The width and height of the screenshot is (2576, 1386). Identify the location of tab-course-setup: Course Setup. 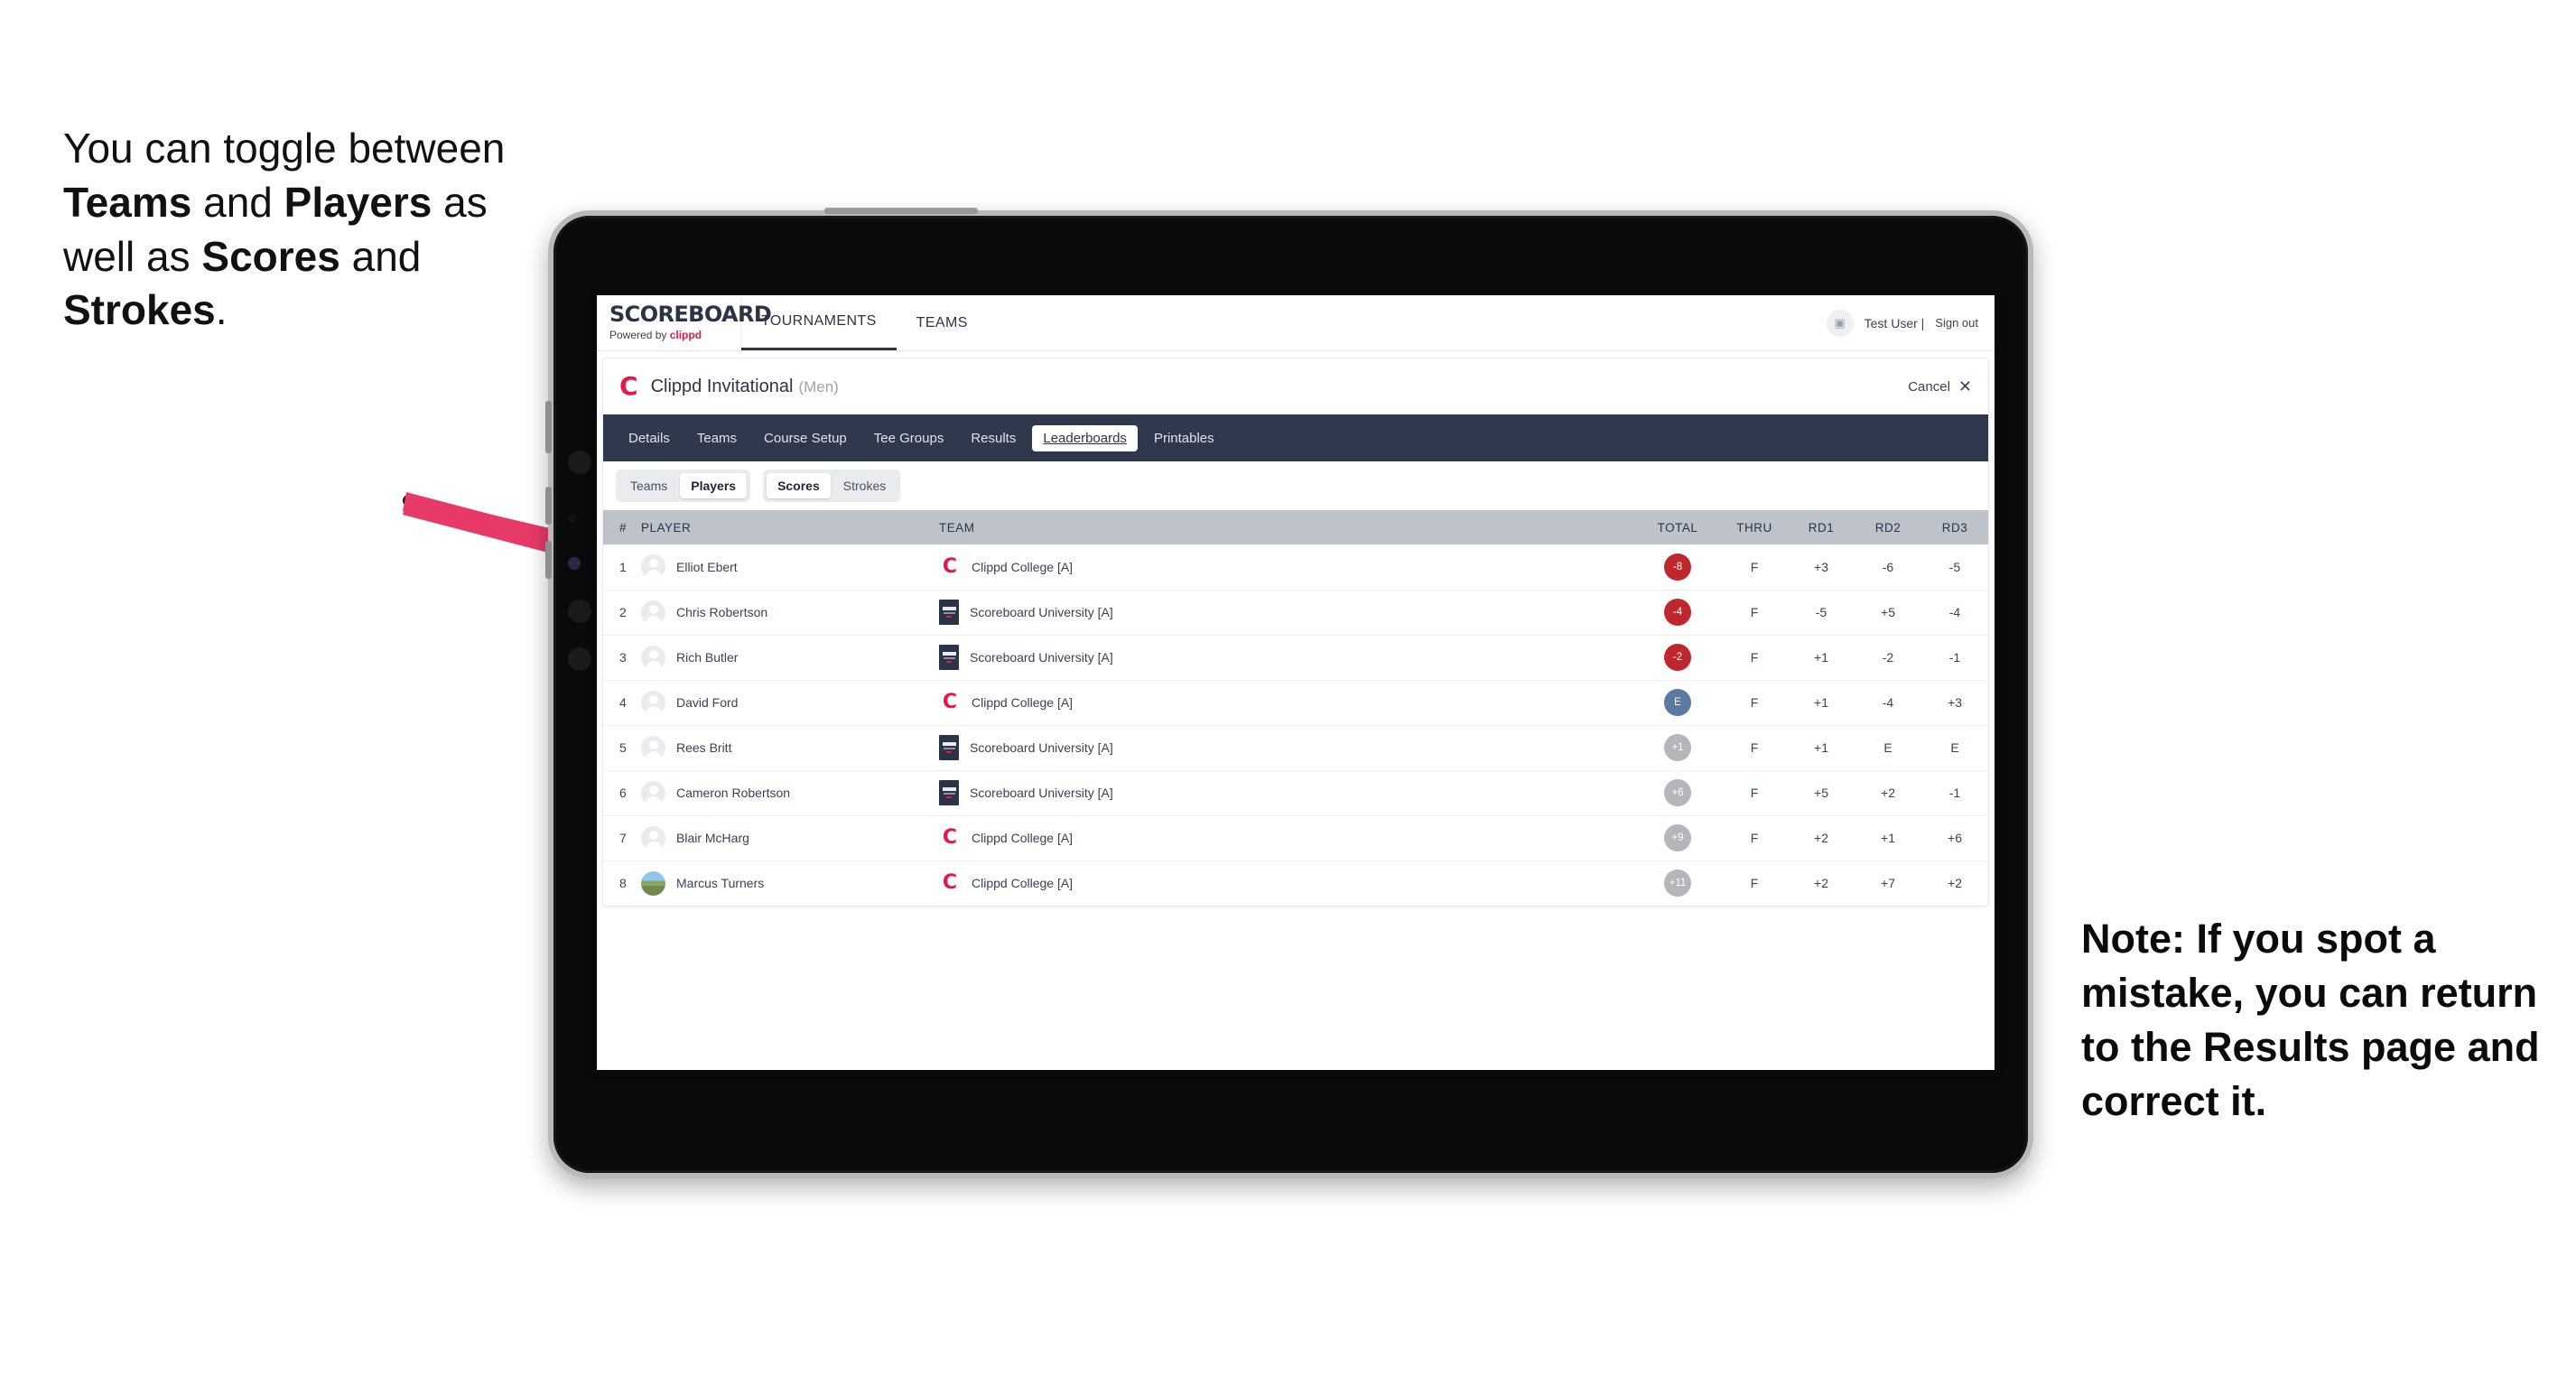
(805, 438).